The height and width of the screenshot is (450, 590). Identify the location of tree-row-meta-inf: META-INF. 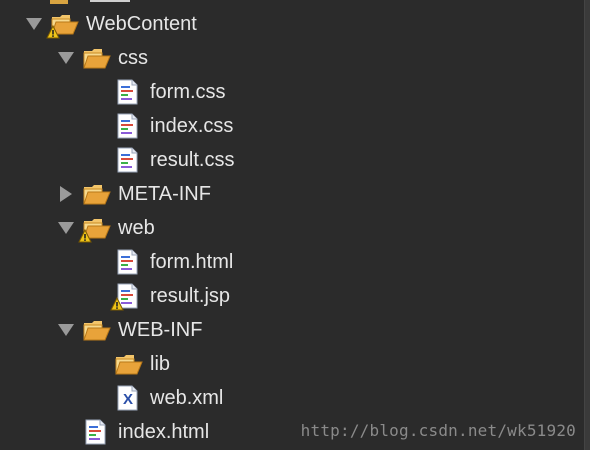
(132, 194).